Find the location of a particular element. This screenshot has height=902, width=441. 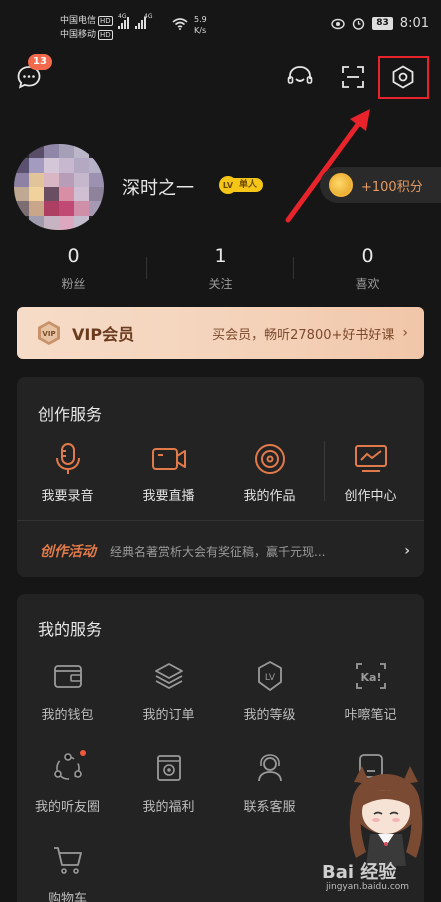

creation-activity-banner: 创作活动 经典名著赏析大会有奖征稿，赢千元现... › is located at coordinates (225, 551).